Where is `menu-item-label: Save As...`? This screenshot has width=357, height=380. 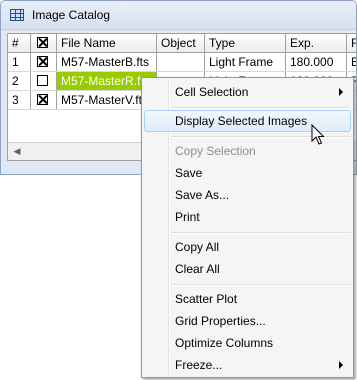
menu-item-label: Save As... is located at coordinates (202, 195).